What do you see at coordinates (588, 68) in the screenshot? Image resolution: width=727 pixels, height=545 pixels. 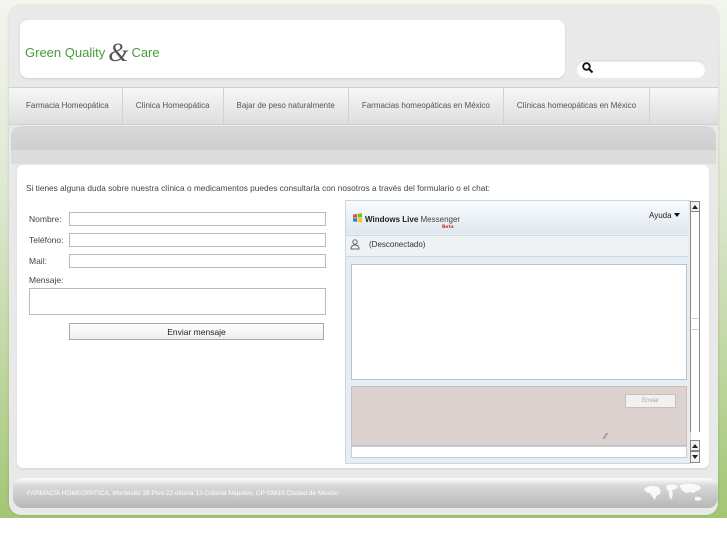 I see `search-icon` at bounding box center [588, 68].